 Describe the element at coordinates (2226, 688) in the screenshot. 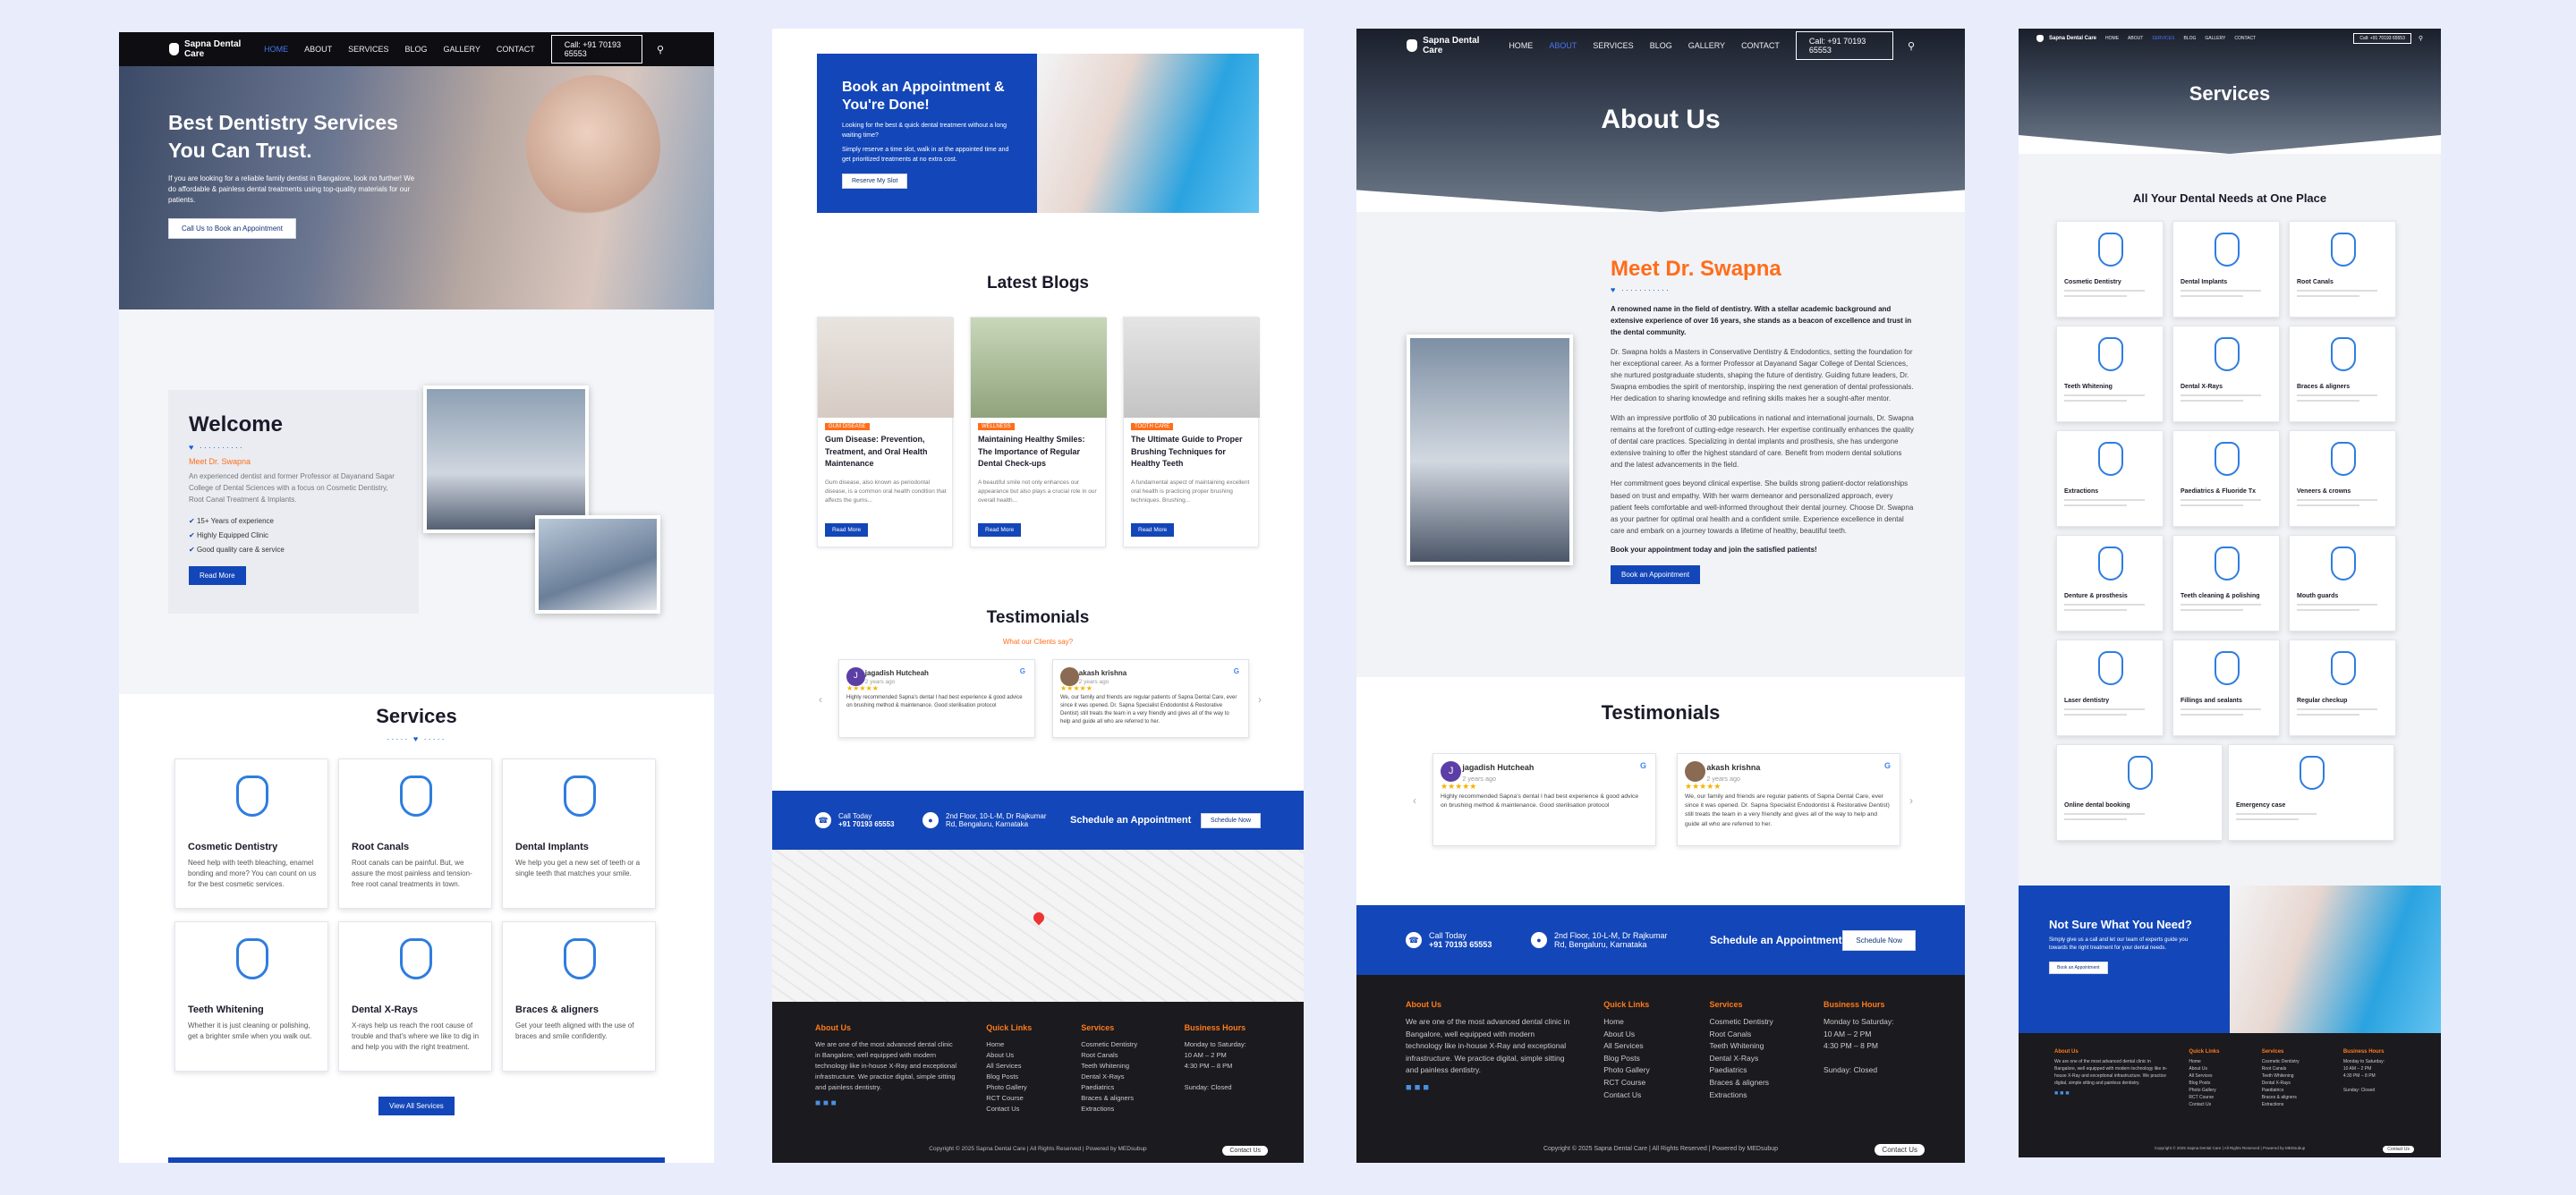

I see `service-card: Fillings and sealants` at that location.